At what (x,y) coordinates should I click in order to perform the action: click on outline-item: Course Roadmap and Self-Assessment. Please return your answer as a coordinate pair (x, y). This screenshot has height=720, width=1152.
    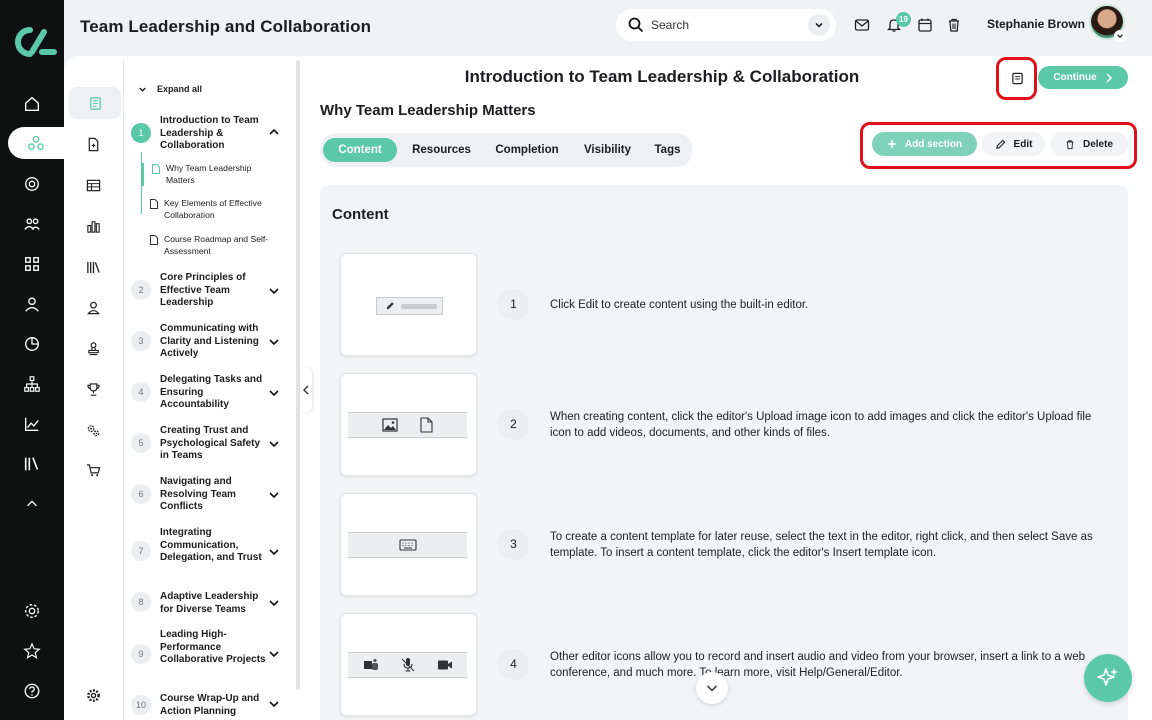
    Looking at the image, I should click on (220, 245).